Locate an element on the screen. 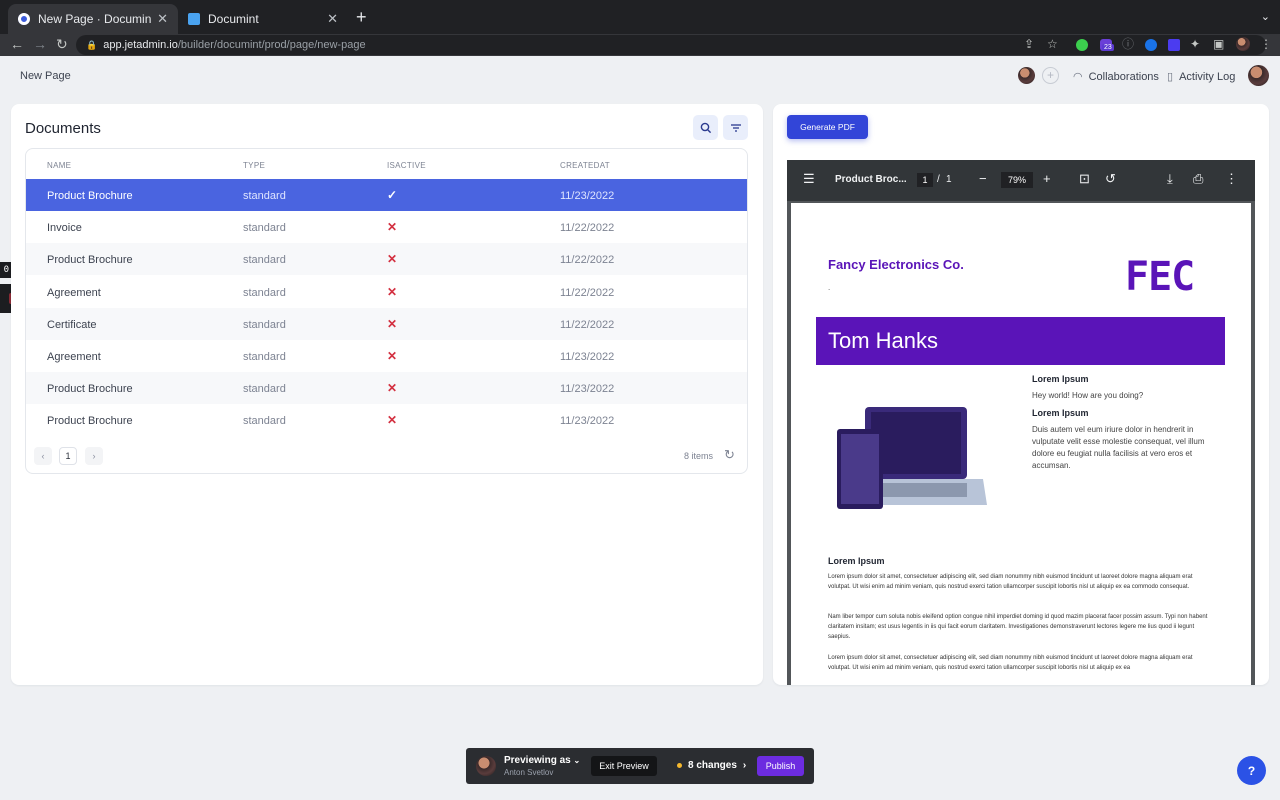 The height and width of the screenshot is (800, 1280). bookmark-star-icon: ☆ is located at coordinates (1052, 44).